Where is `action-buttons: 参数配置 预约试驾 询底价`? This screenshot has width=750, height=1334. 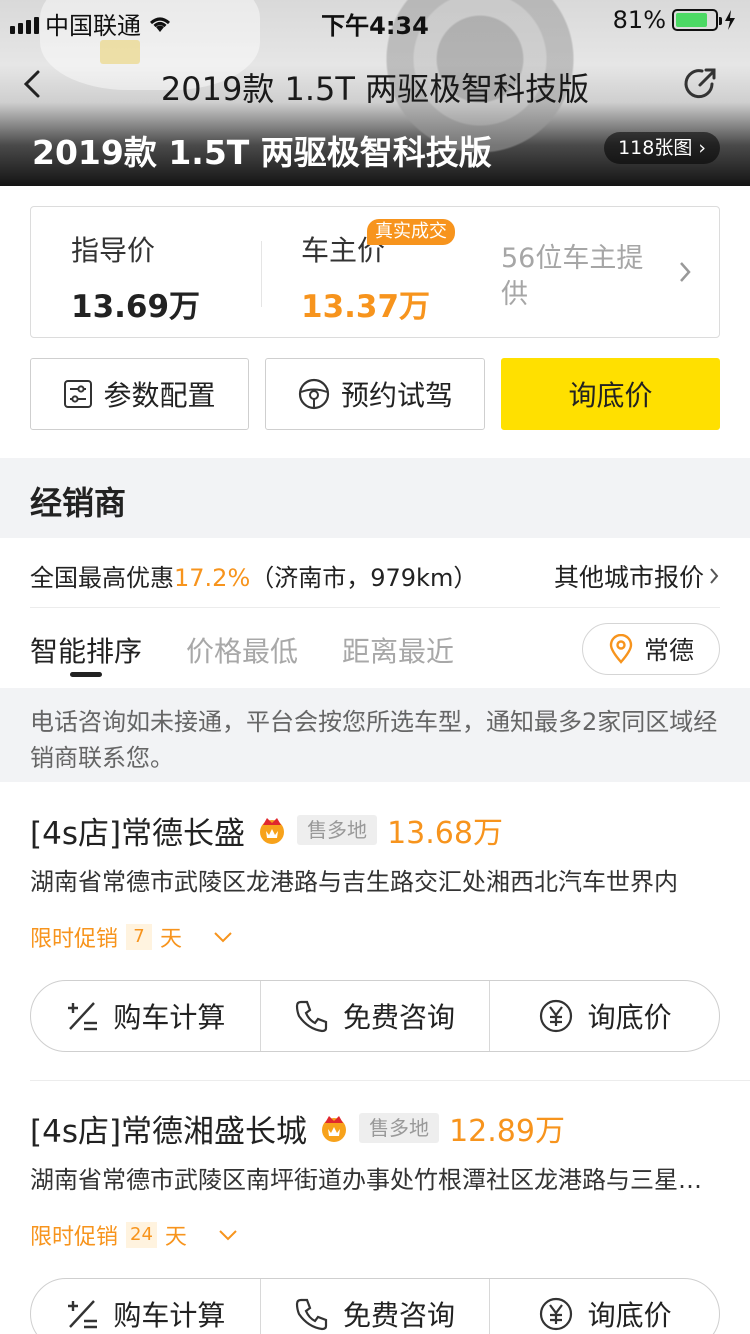
action-buttons: 参数配置 预约试驾 询底价 is located at coordinates (375, 394).